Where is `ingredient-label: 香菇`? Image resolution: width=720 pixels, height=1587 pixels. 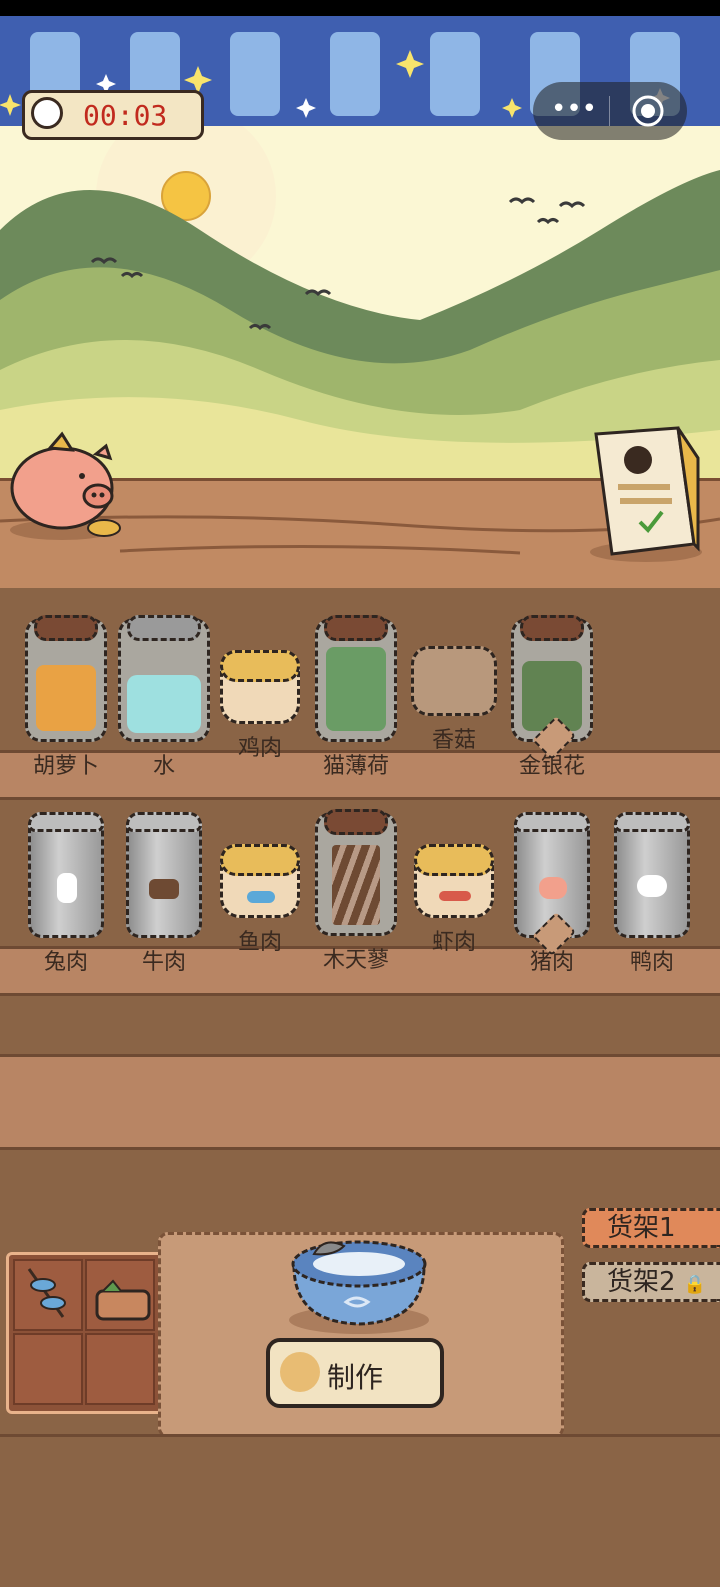
ingredient-label: 香菇 is located at coordinates (453, 740).